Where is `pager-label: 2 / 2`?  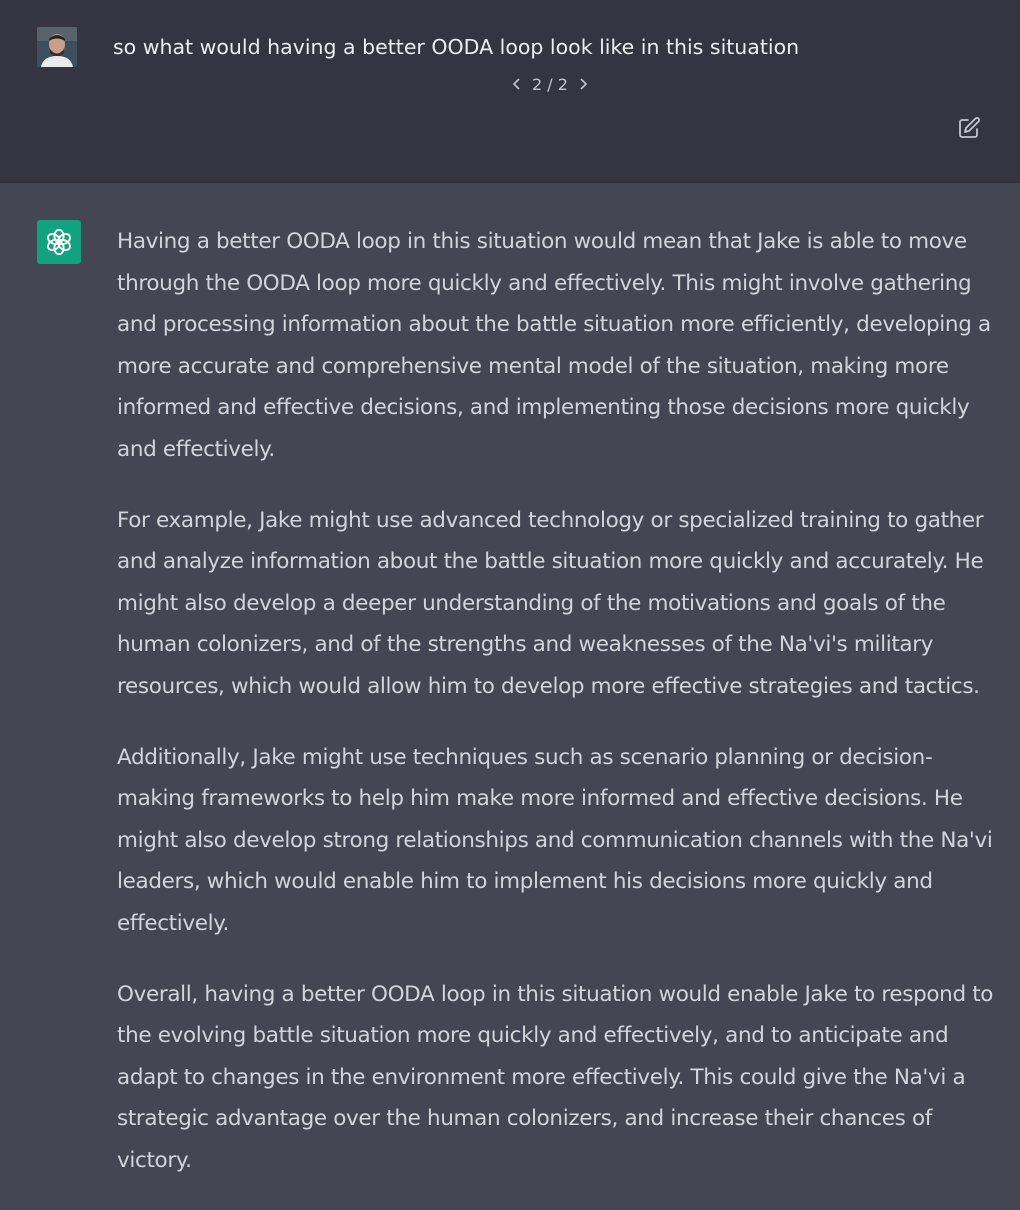 pager-label: 2 / 2 is located at coordinates (550, 84).